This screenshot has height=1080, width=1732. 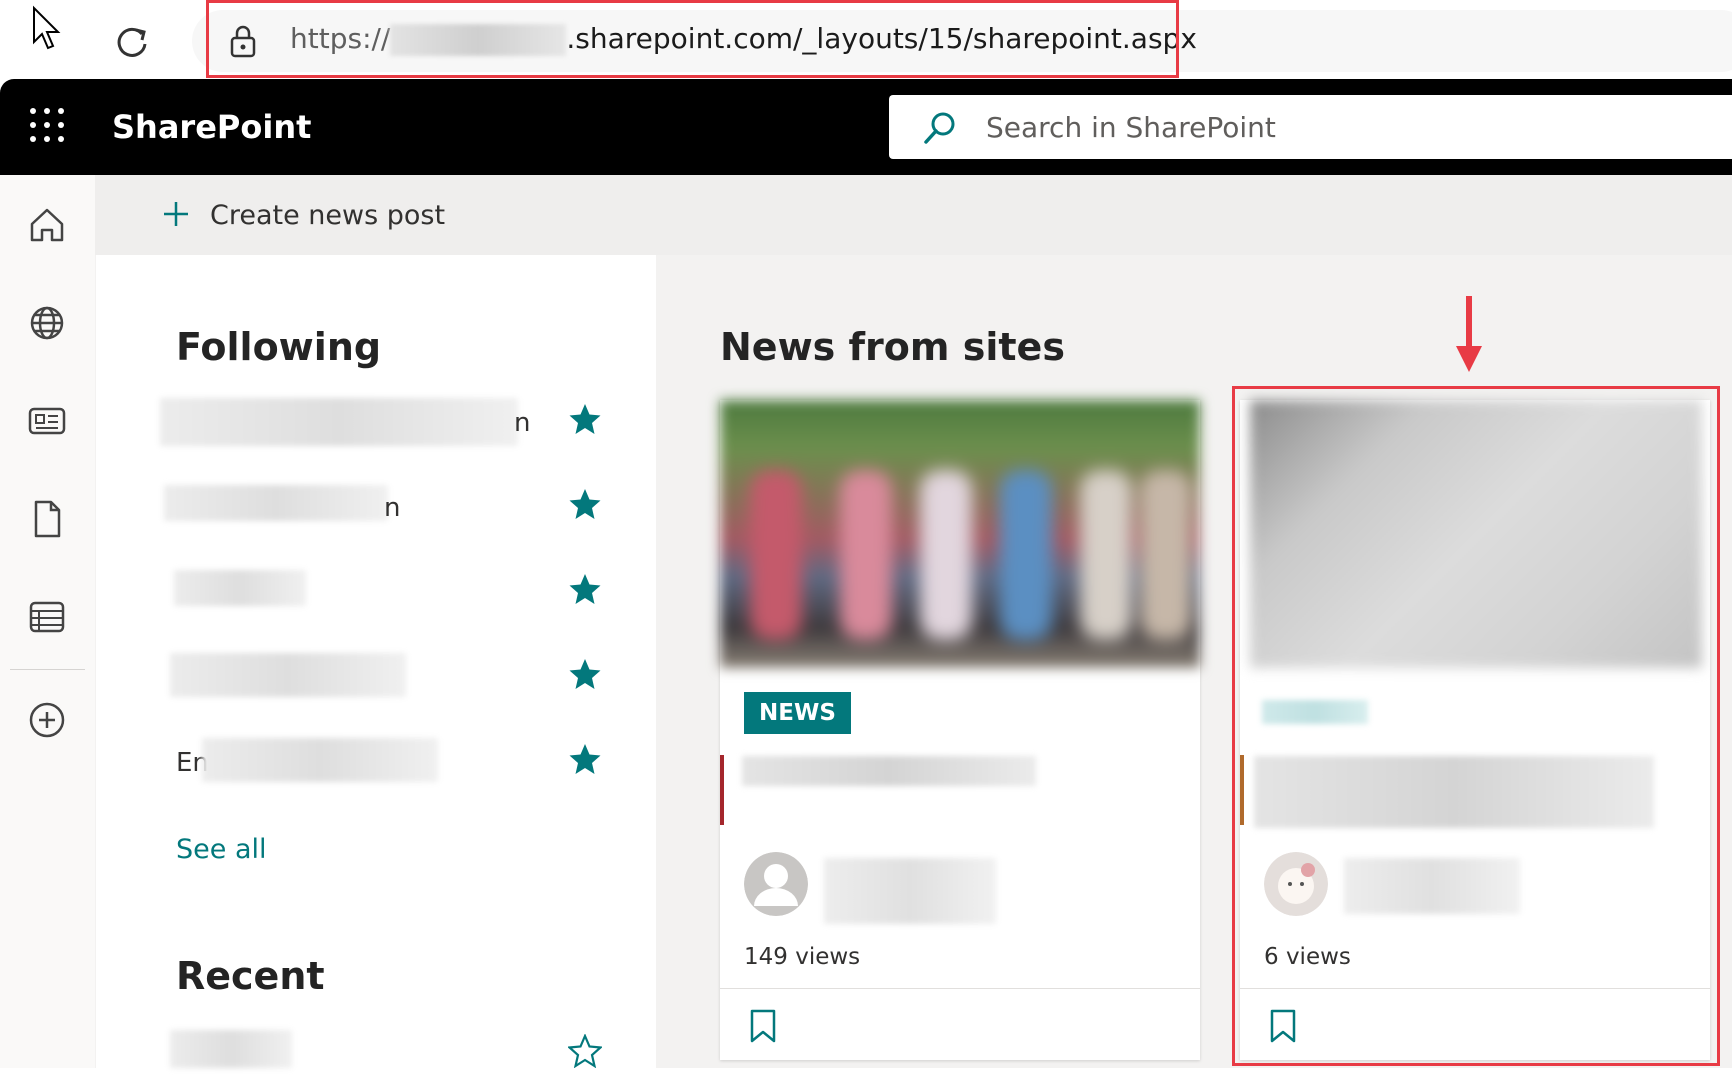 What do you see at coordinates (47, 323) in the screenshot?
I see `globe-icon` at bounding box center [47, 323].